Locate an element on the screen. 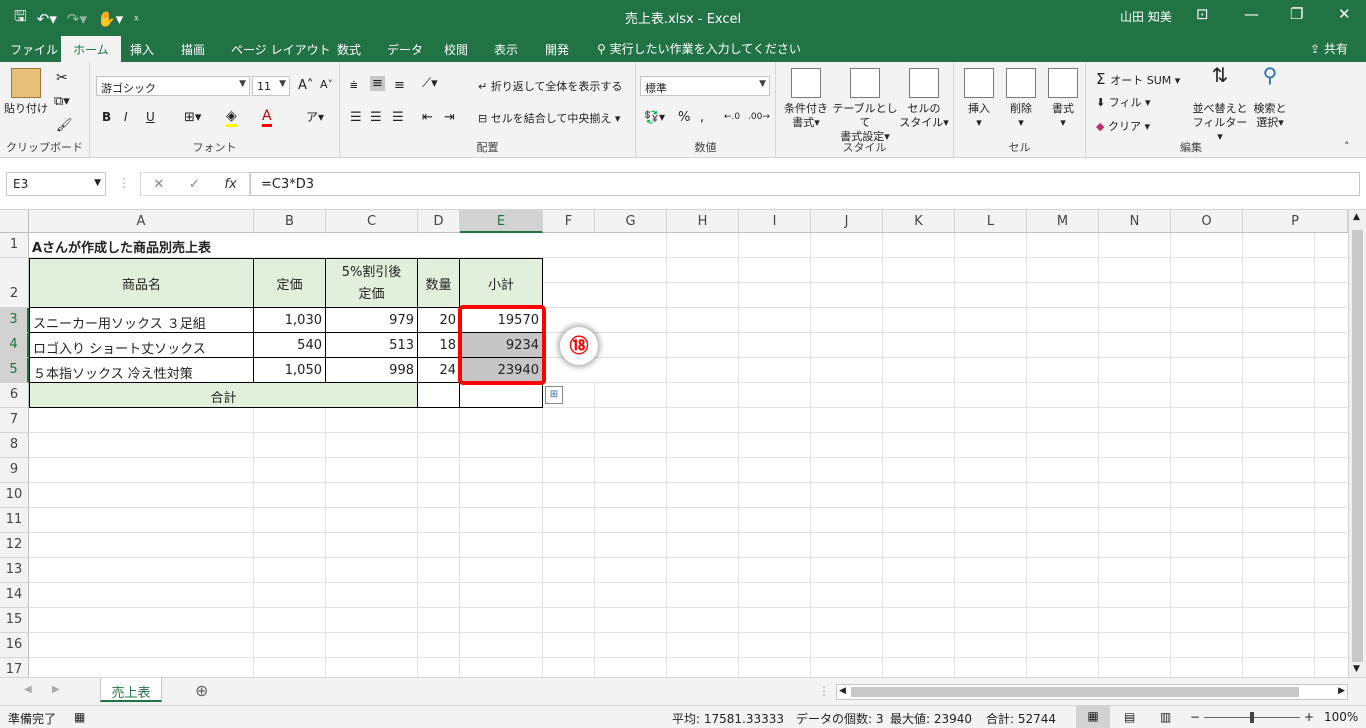 Image resolution: width=1366 pixels, height=728 pixels. cancel-icon: ✕ is located at coordinates (158, 184).